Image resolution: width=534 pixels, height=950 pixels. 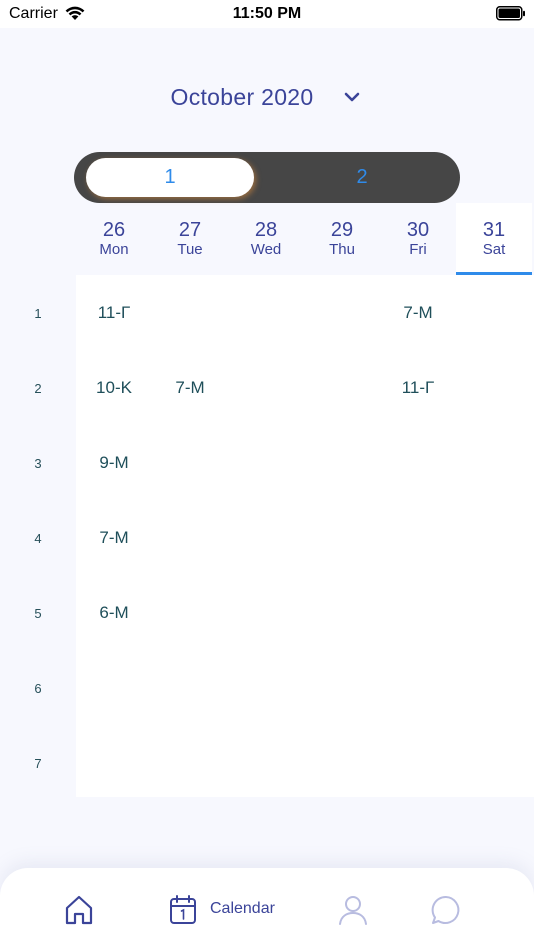 I want to click on lesson-cell: 10-K, so click(x=114, y=388).